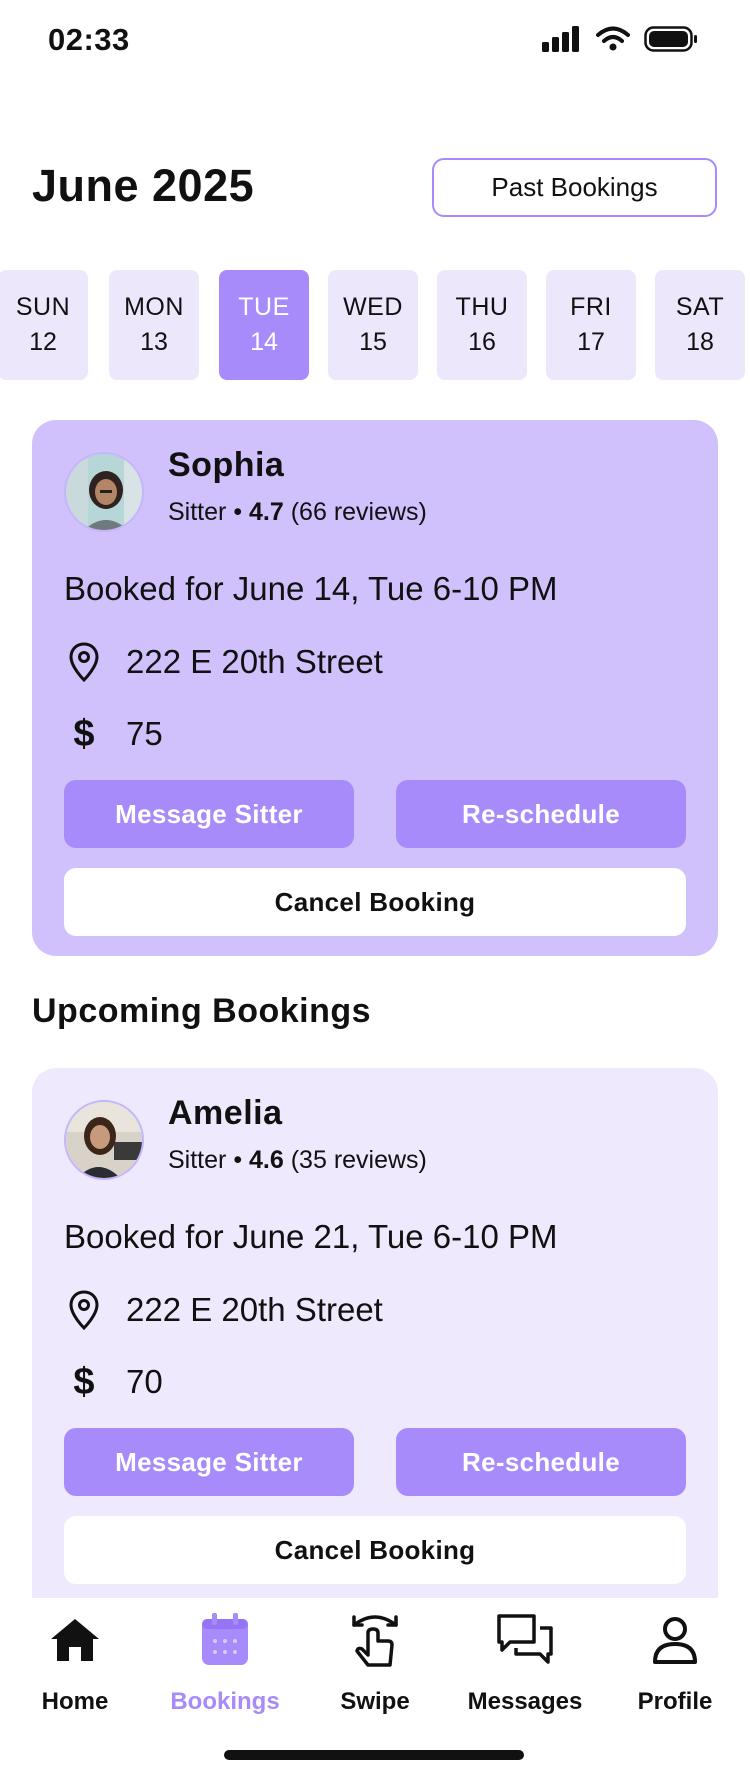 The width and height of the screenshot is (750, 1778). I want to click on day-number: 17, so click(591, 342).